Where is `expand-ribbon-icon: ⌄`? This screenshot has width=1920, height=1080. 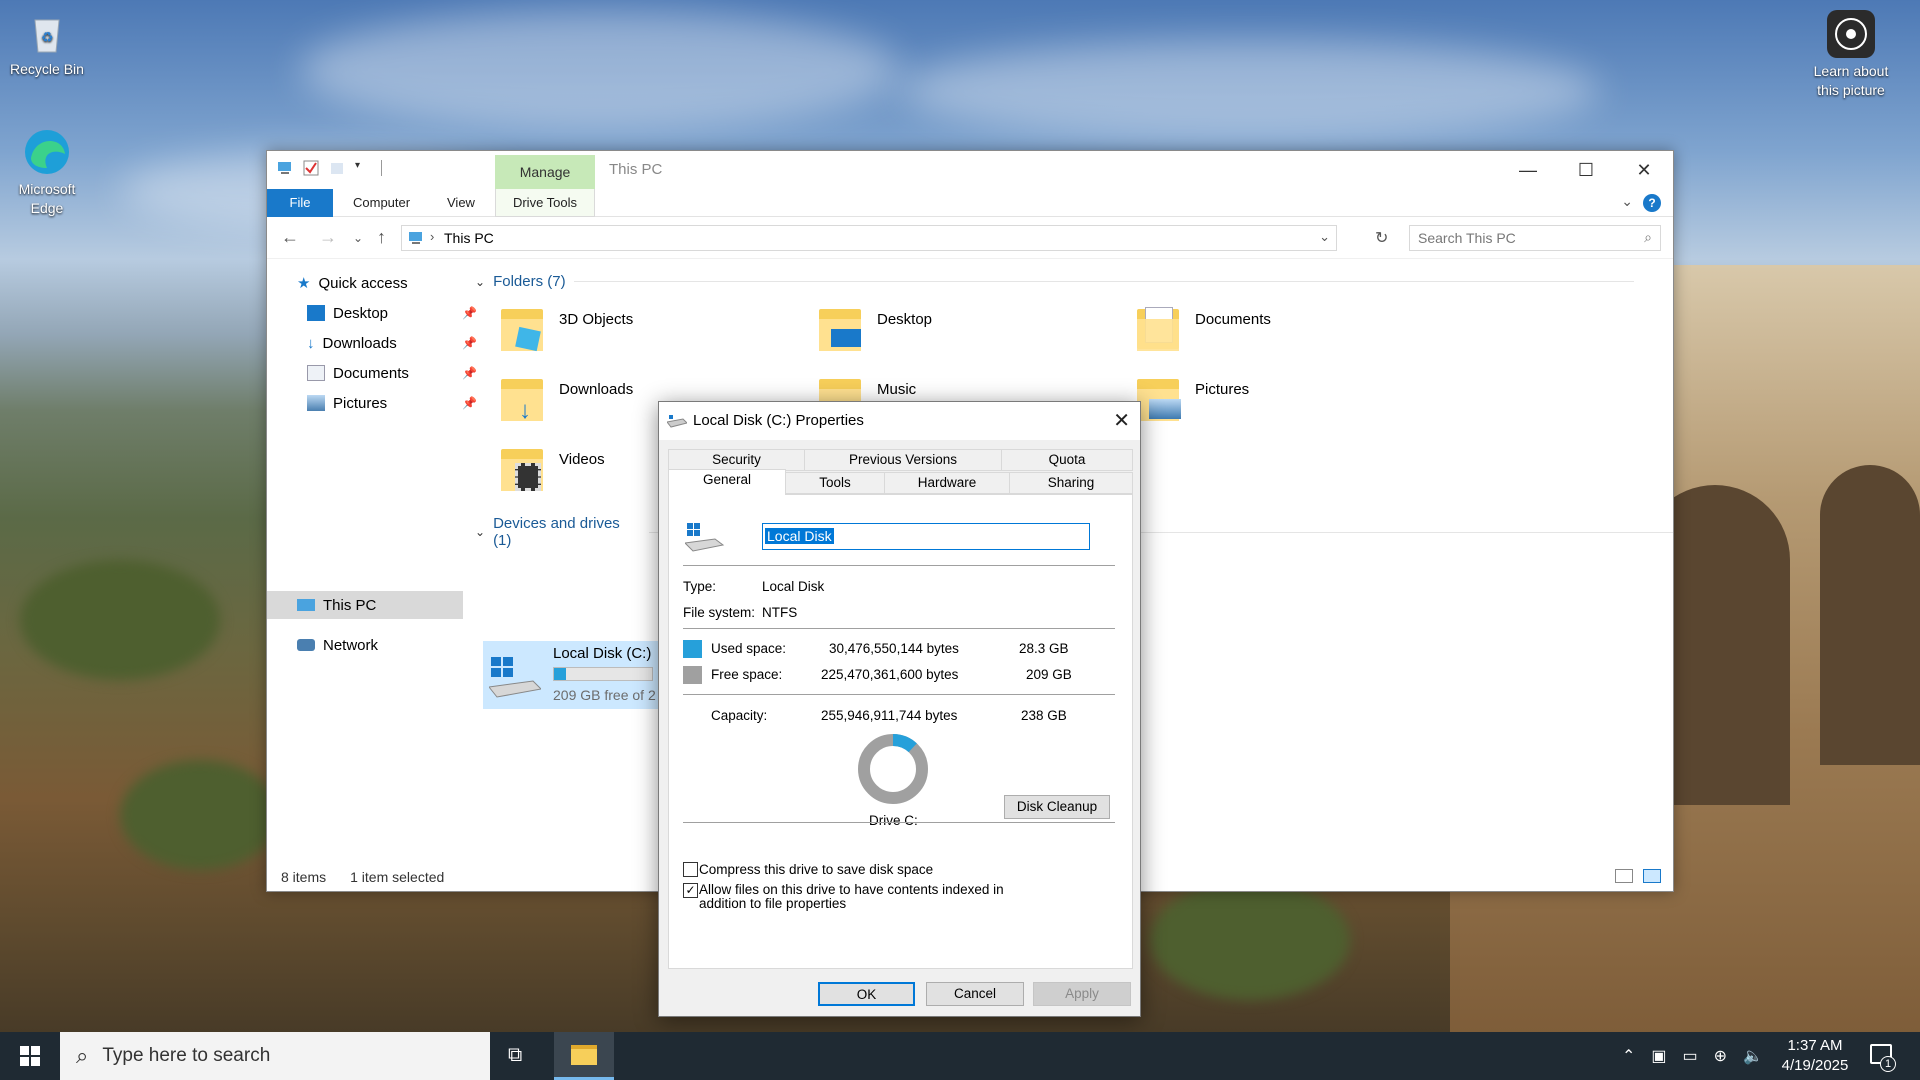
expand-ribbon-icon: ⌄ is located at coordinates (1627, 201).